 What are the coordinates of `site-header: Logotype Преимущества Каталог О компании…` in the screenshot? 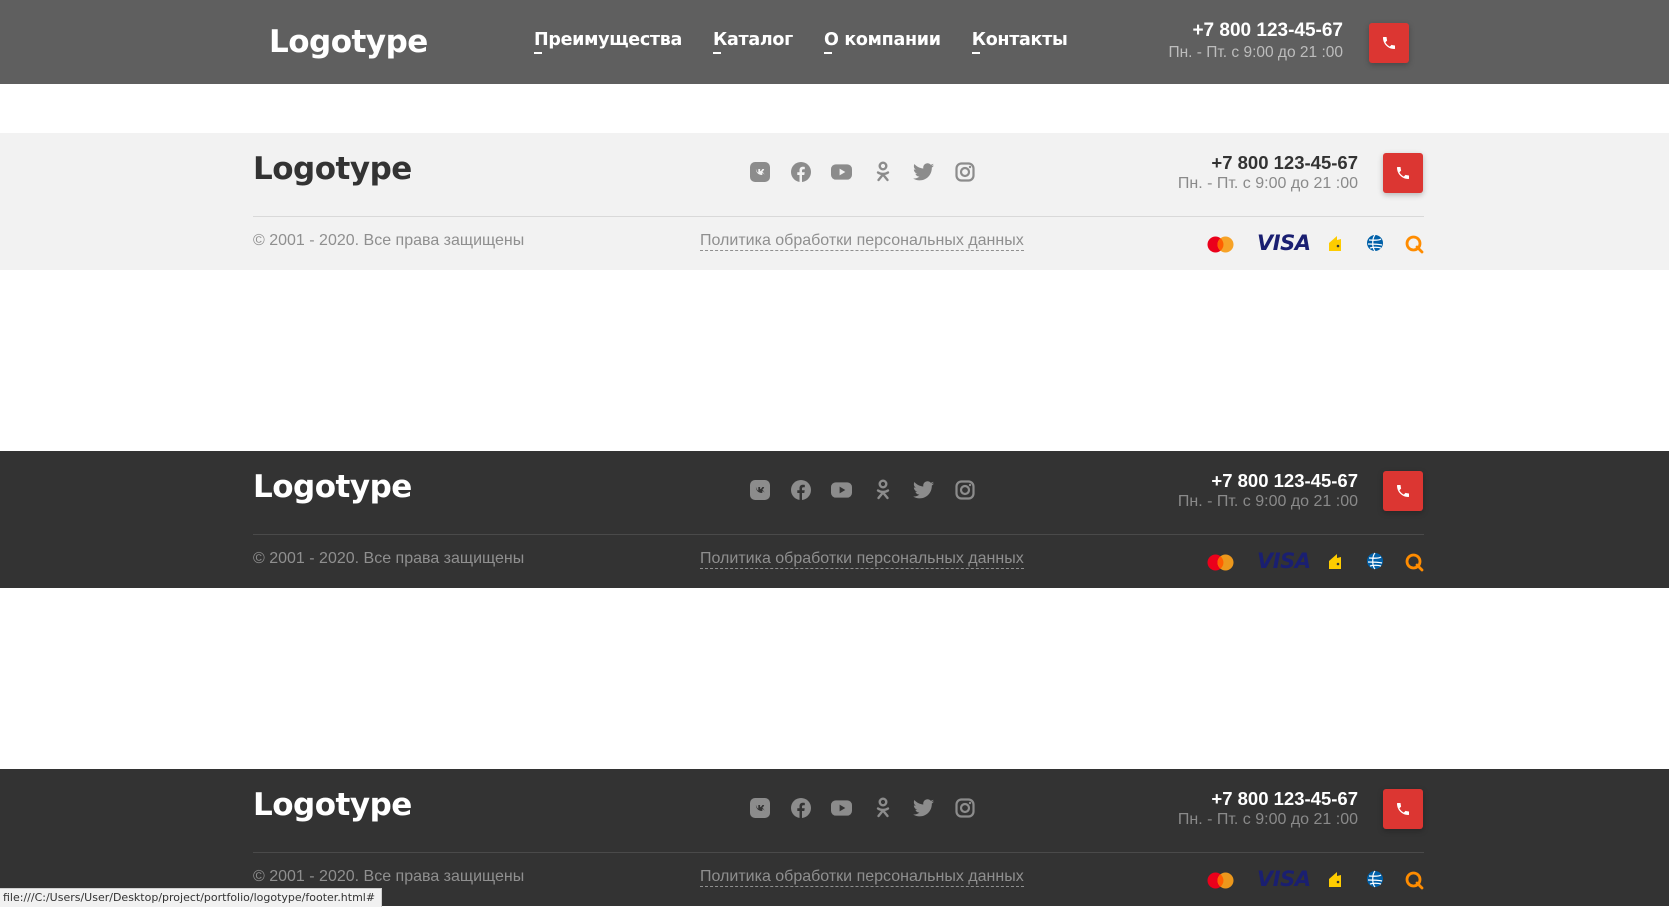 It's located at (834, 42).